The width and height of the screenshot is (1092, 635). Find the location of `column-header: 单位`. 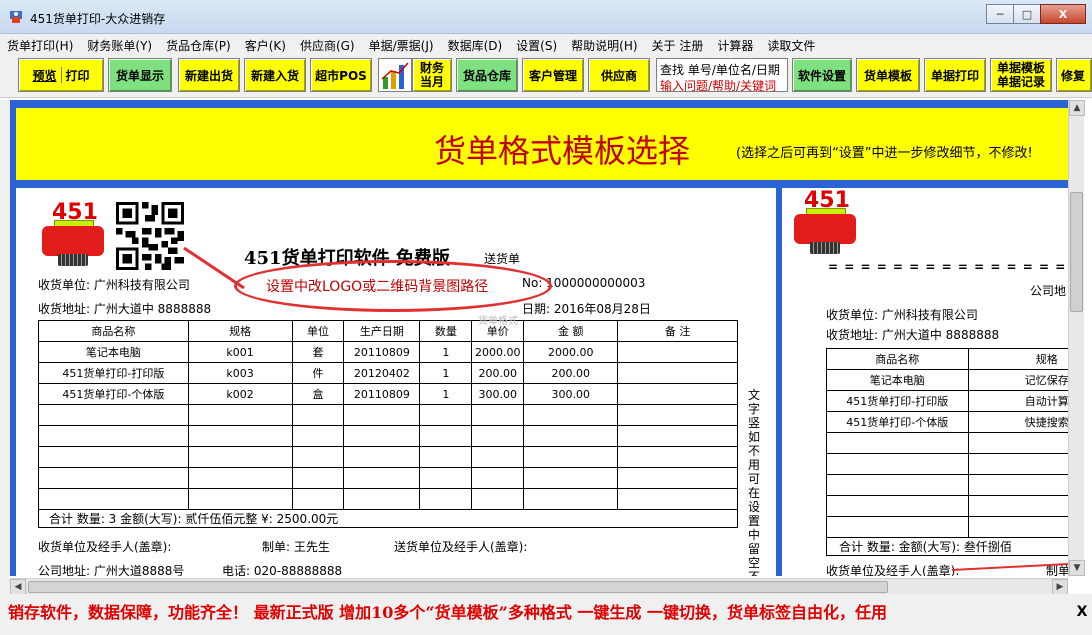

column-header: 单位 is located at coordinates (318, 331).